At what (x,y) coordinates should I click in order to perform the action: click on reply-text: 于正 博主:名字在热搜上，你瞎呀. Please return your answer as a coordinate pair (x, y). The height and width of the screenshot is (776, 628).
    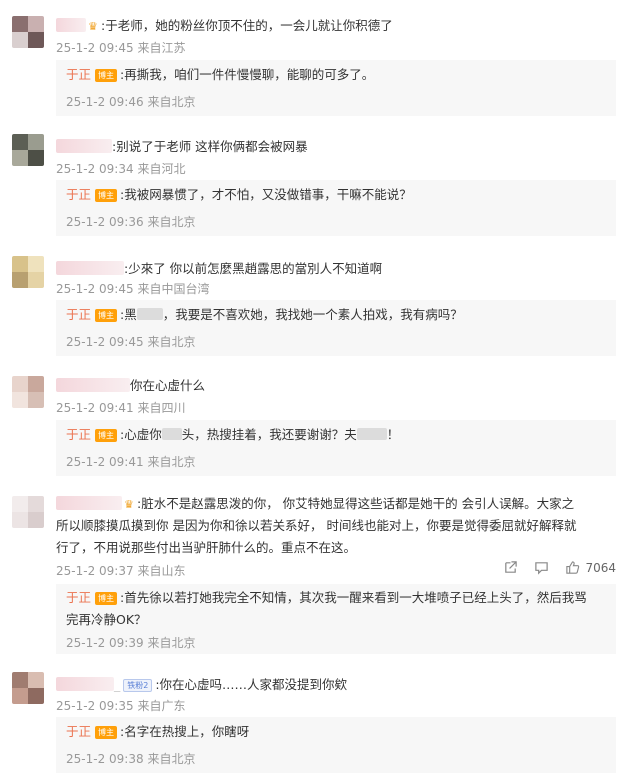
    Looking at the image, I should click on (158, 731).